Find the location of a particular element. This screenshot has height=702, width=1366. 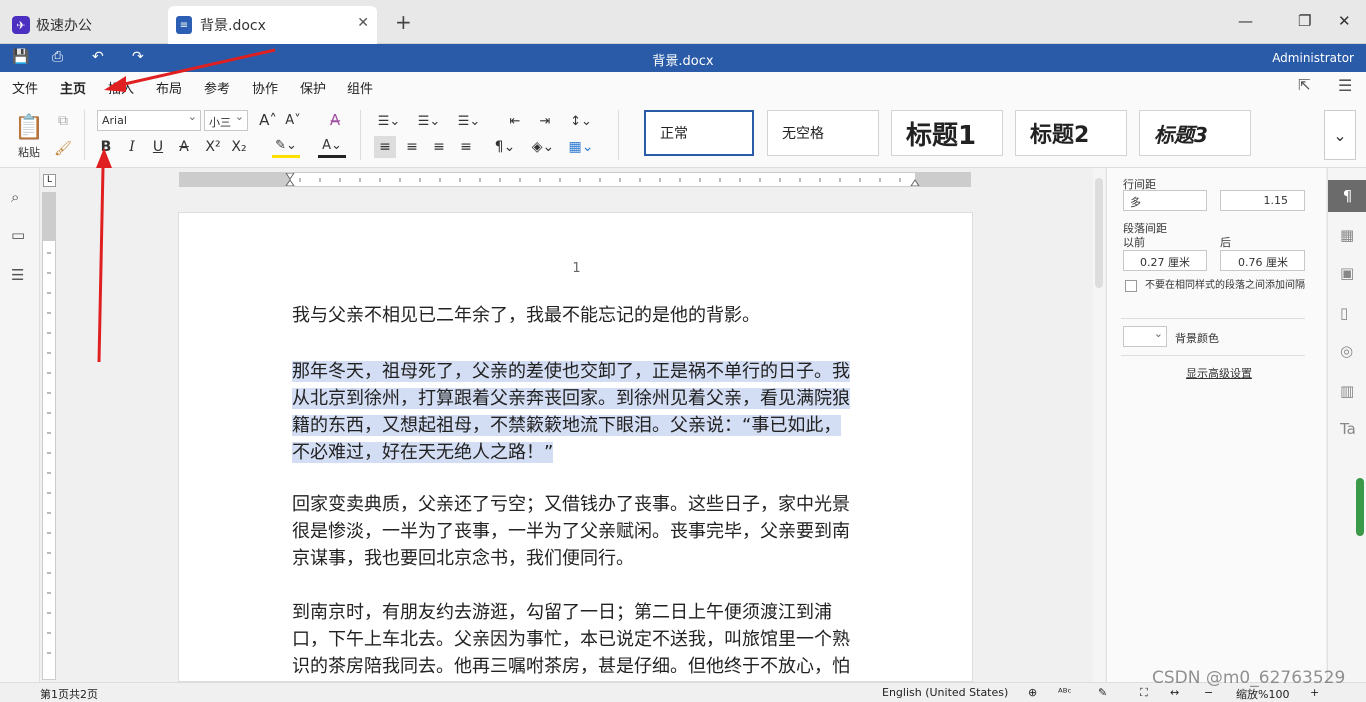

style-no-spacing: 无空格 is located at coordinates (823, 133).